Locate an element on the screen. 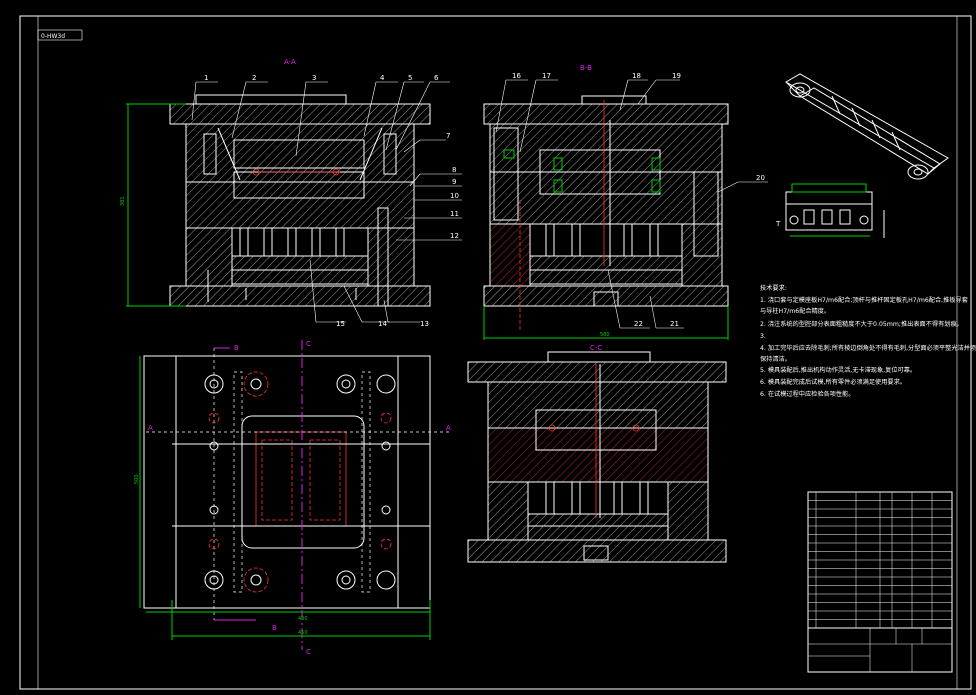  view-cc: C-C is located at coordinates (597, 453).